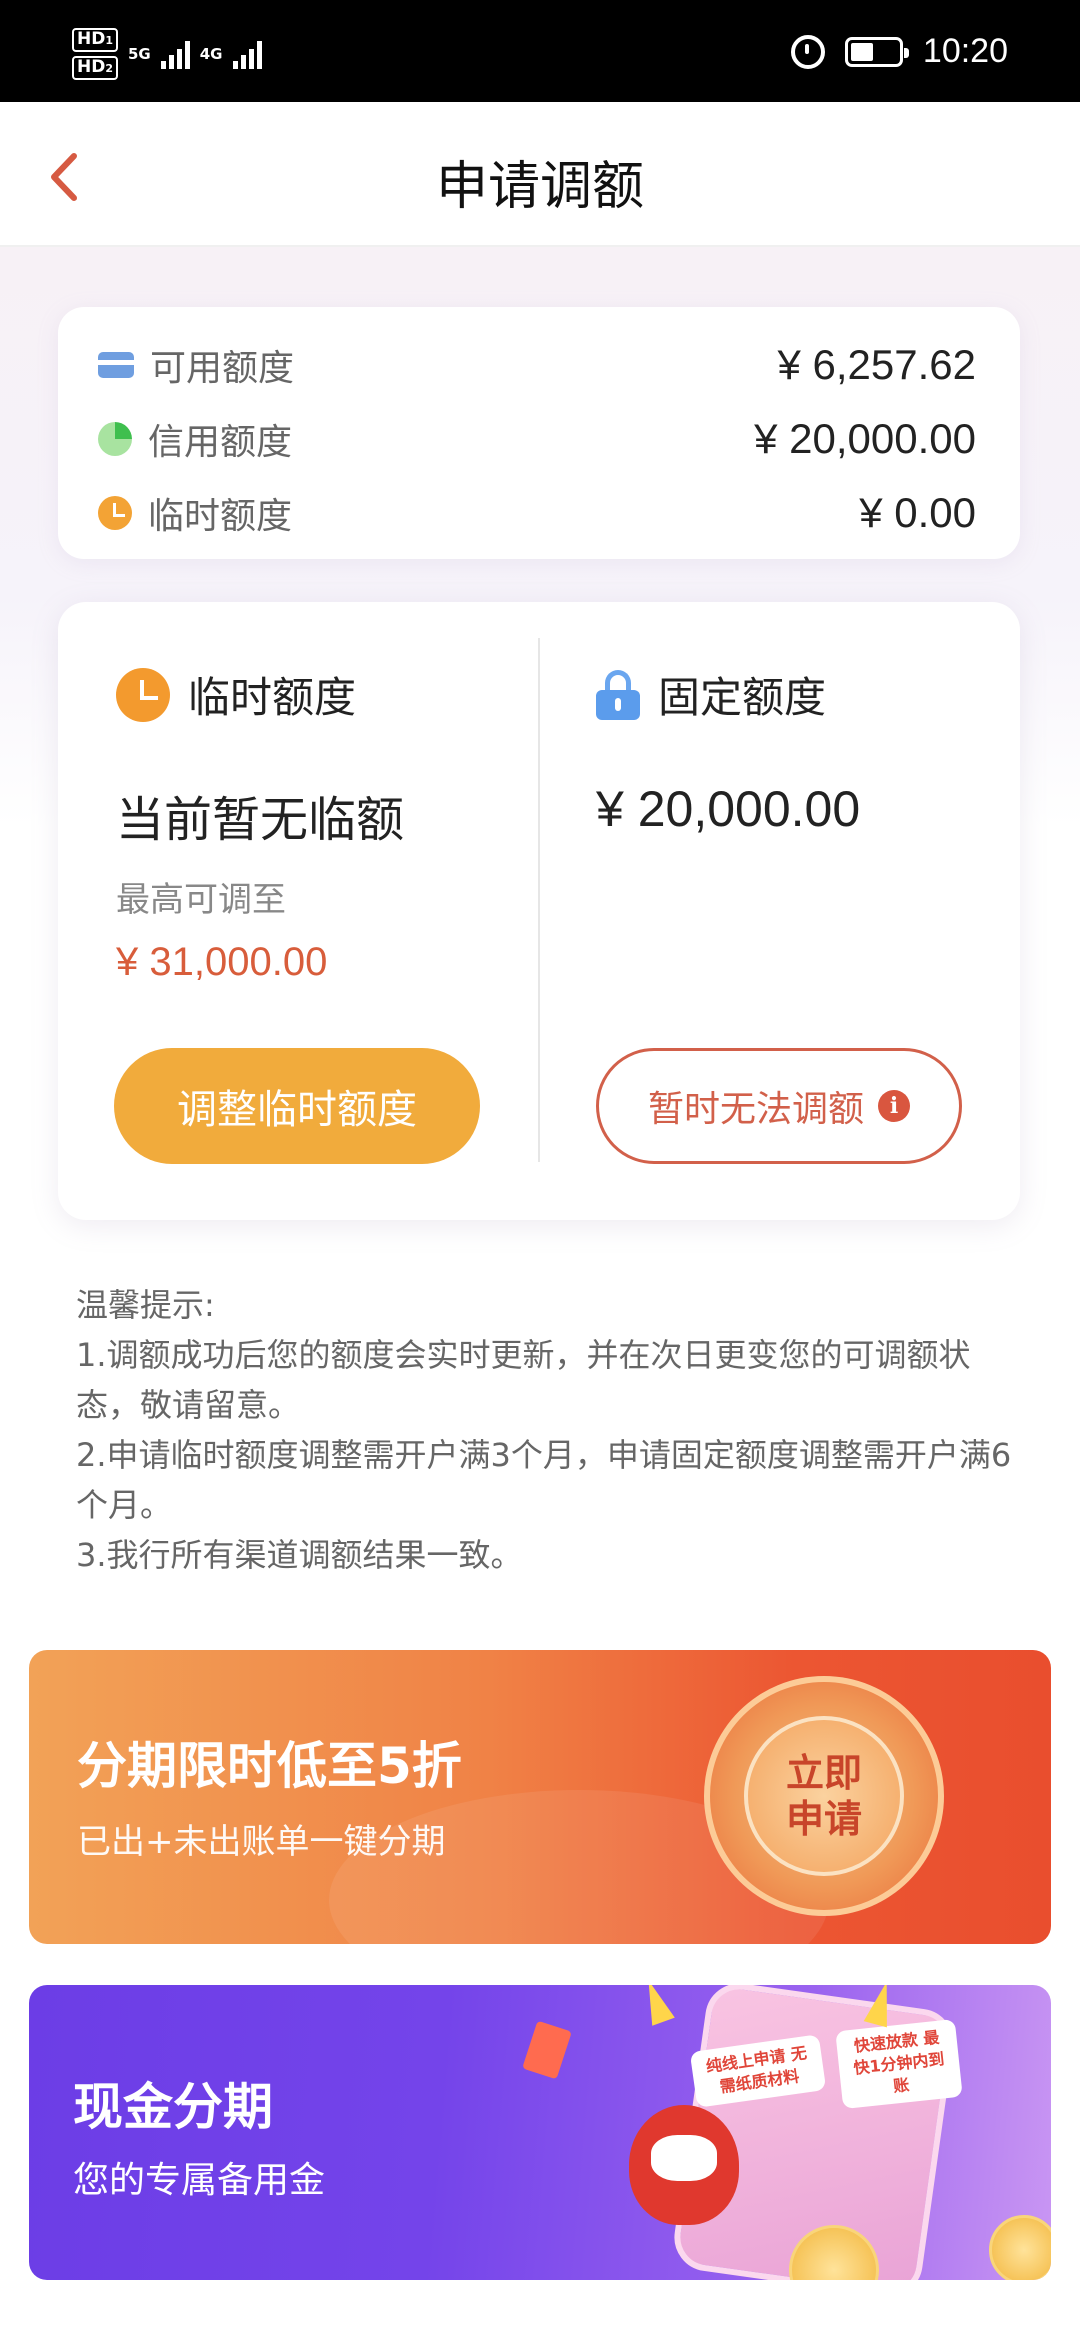 Image resolution: width=1080 pixels, height=2340 pixels. I want to click on hd1-indicator: HD1, so click(95, 40).